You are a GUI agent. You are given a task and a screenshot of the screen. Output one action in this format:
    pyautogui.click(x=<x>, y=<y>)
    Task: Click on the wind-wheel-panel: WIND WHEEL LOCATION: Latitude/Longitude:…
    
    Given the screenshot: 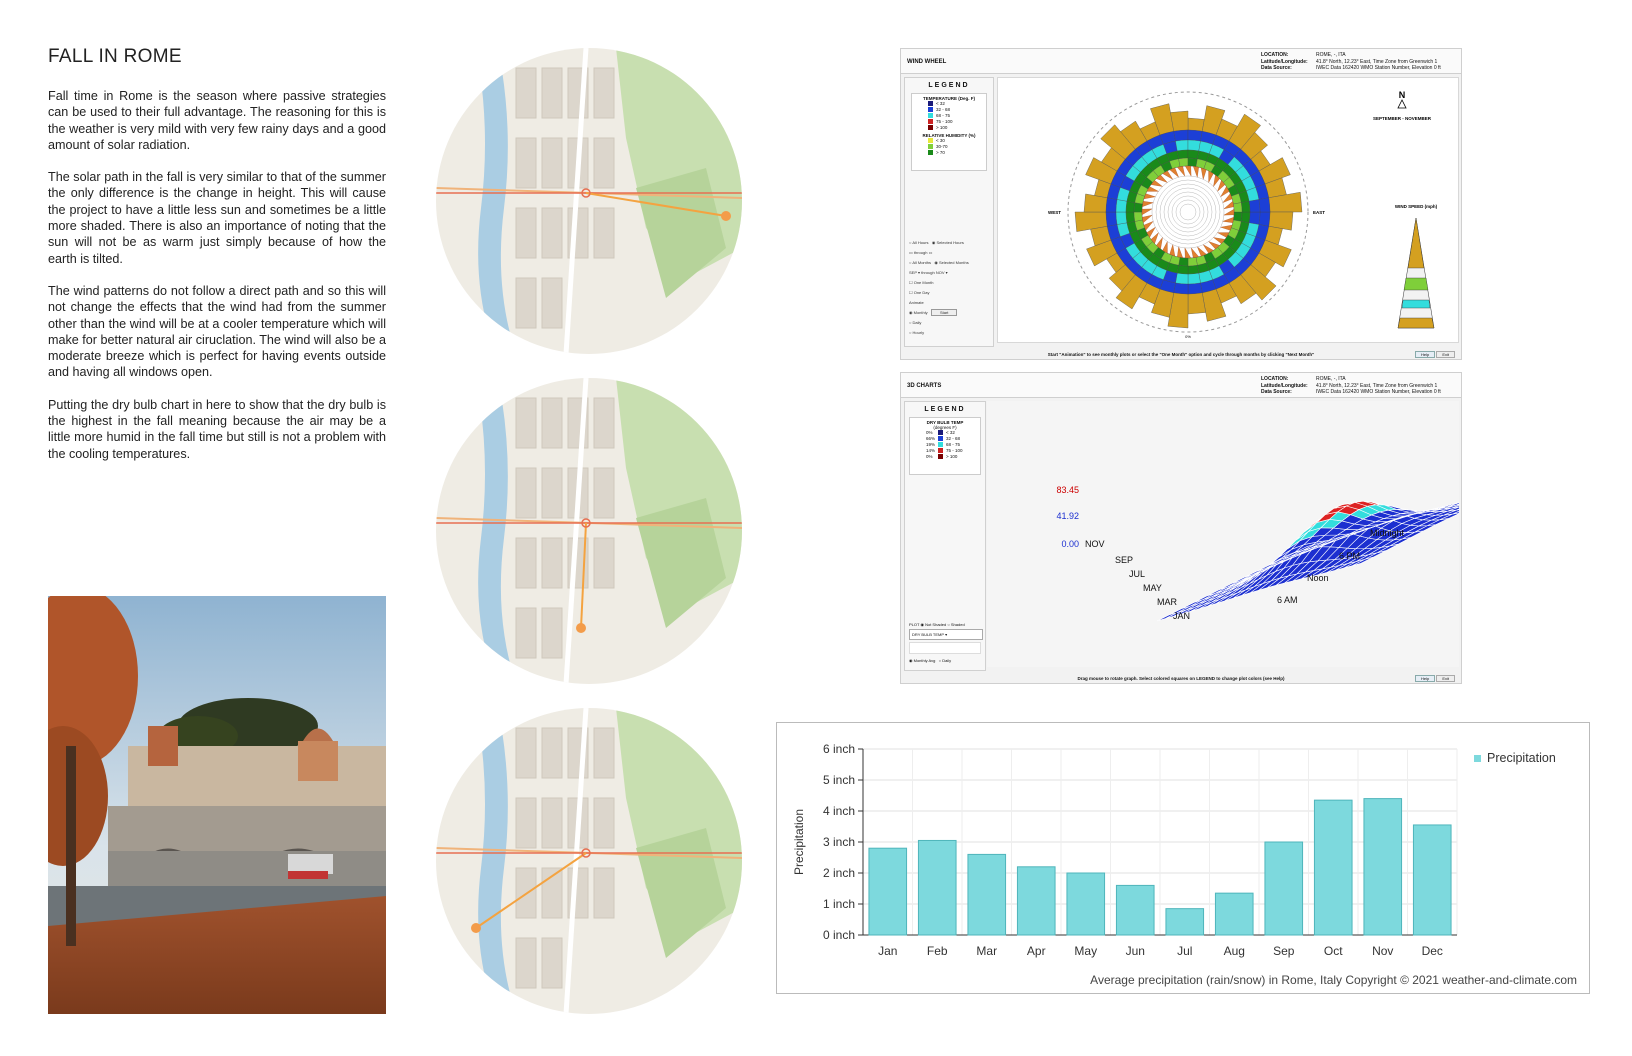 What is the action you would take?
    pyautogui.click(x=1181, y=204)
    